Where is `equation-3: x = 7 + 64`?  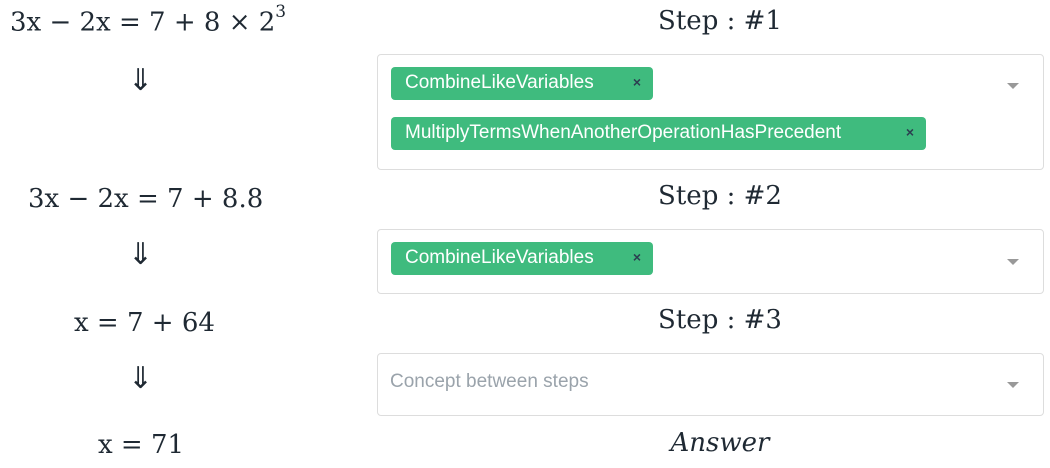
equation-3: x = 7 + 64 is located at coordinates (144, 323).